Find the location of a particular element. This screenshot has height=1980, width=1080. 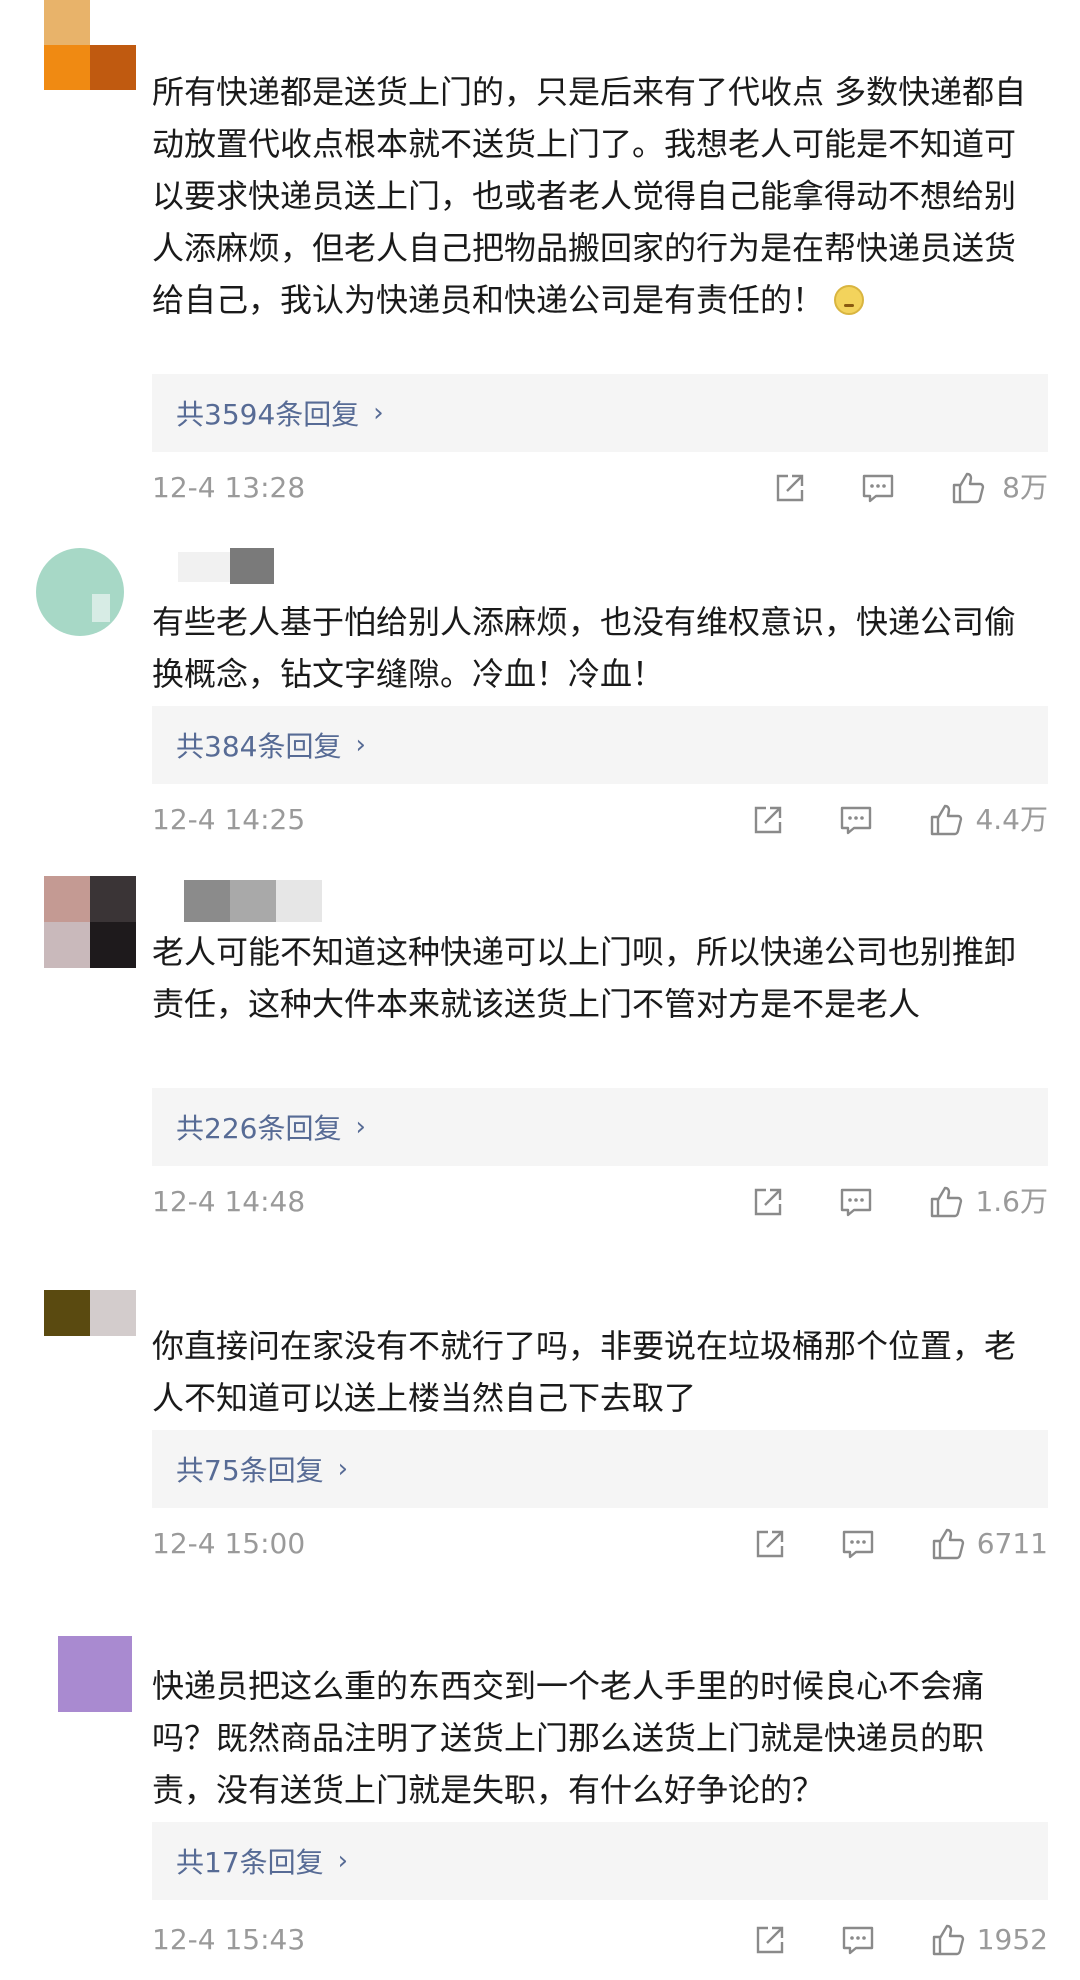

comment-meta: 12-4 15:43 1952 is located at coordinates (600, 1940).